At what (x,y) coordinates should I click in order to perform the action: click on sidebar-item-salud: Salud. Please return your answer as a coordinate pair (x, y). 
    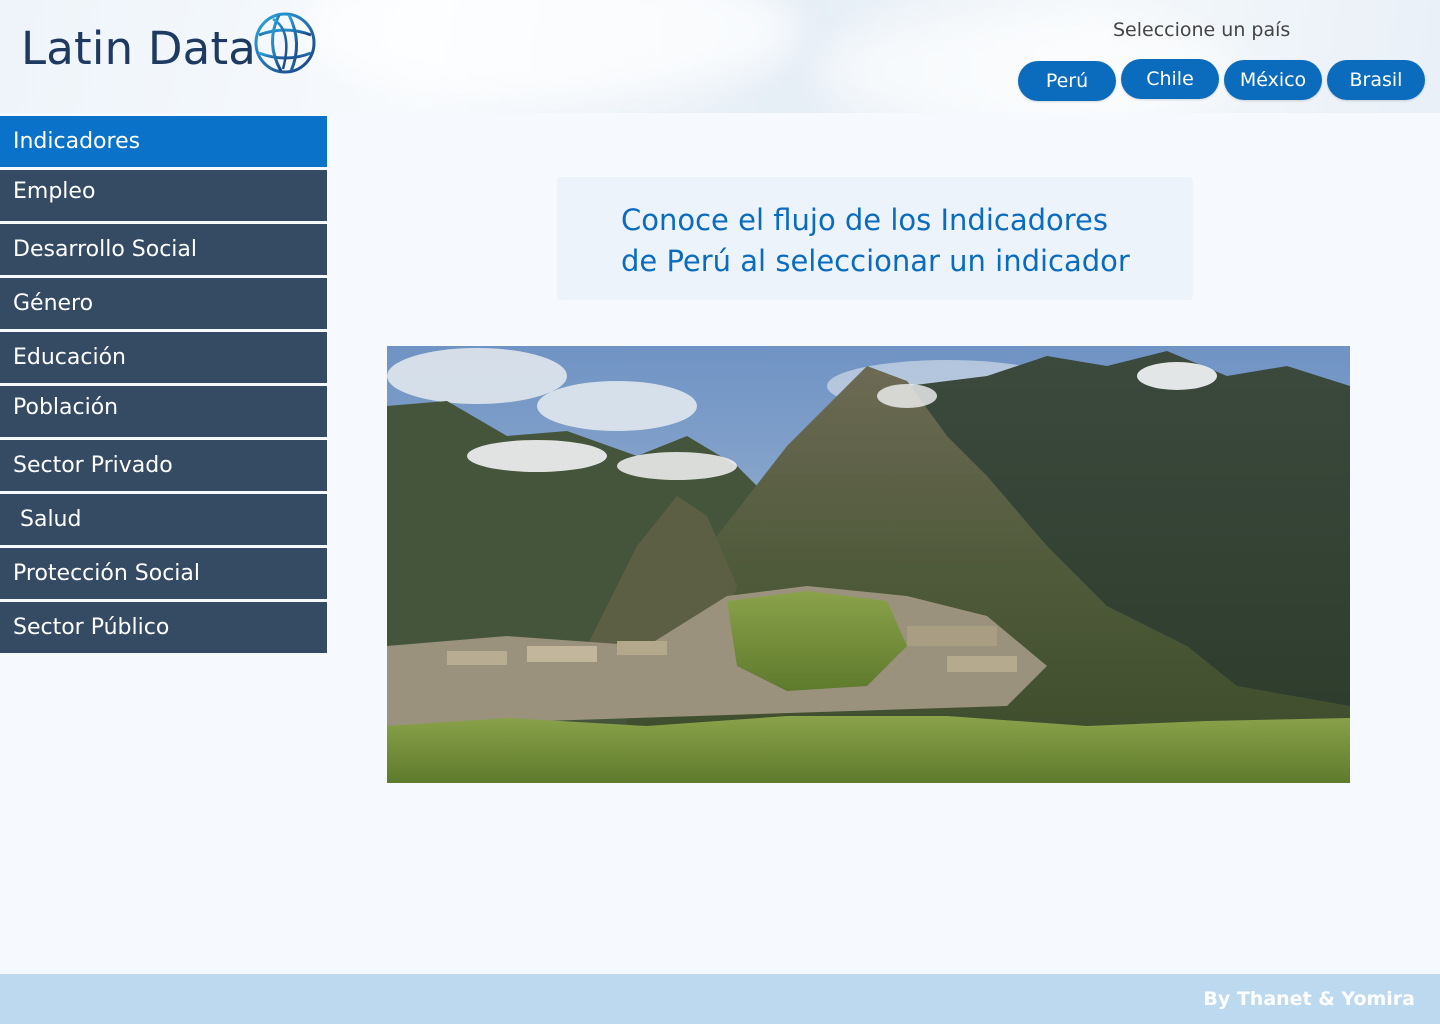
    Looking at the image, I should click on (163, 519).